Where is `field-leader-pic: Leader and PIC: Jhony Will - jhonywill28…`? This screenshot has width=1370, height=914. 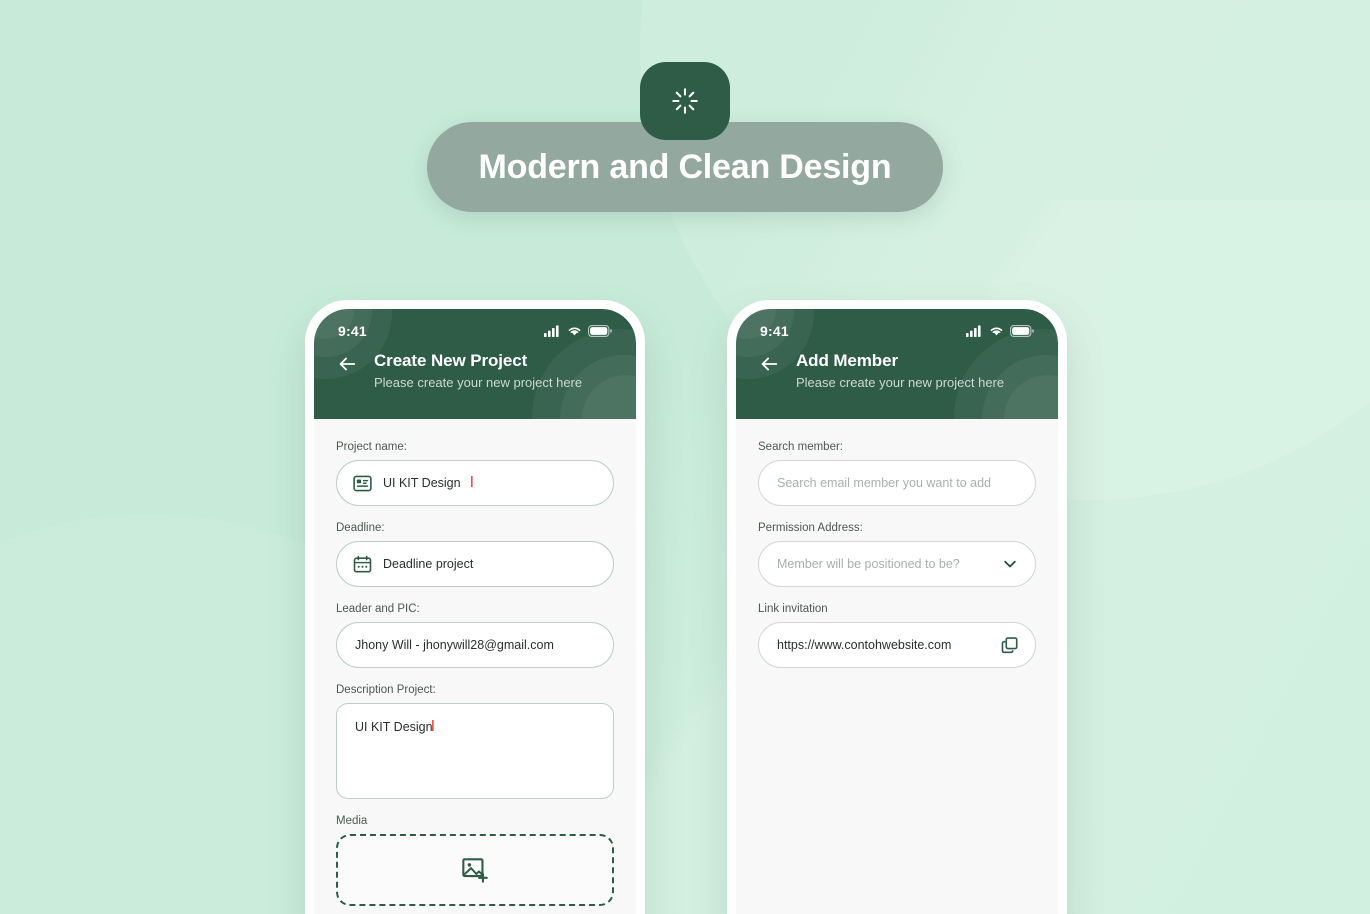
field-leader-pic: Leader and PIC: Jhony Will - jhonywill28… is located at coordinates (475, 635).